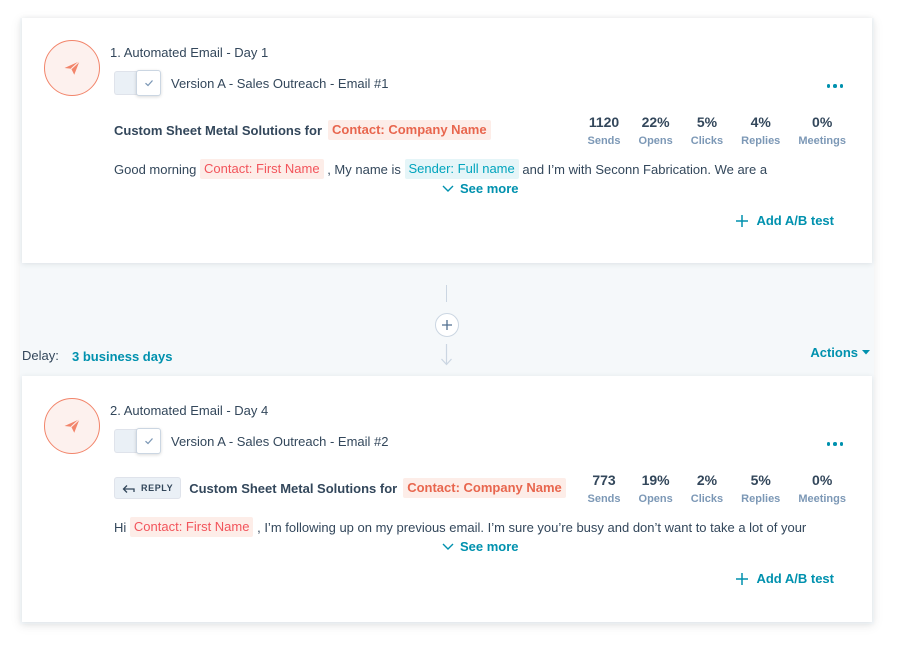 The height and width of the screenshot is (650, 900). I want to click on delay-label: Delay:, so click(40, 355).